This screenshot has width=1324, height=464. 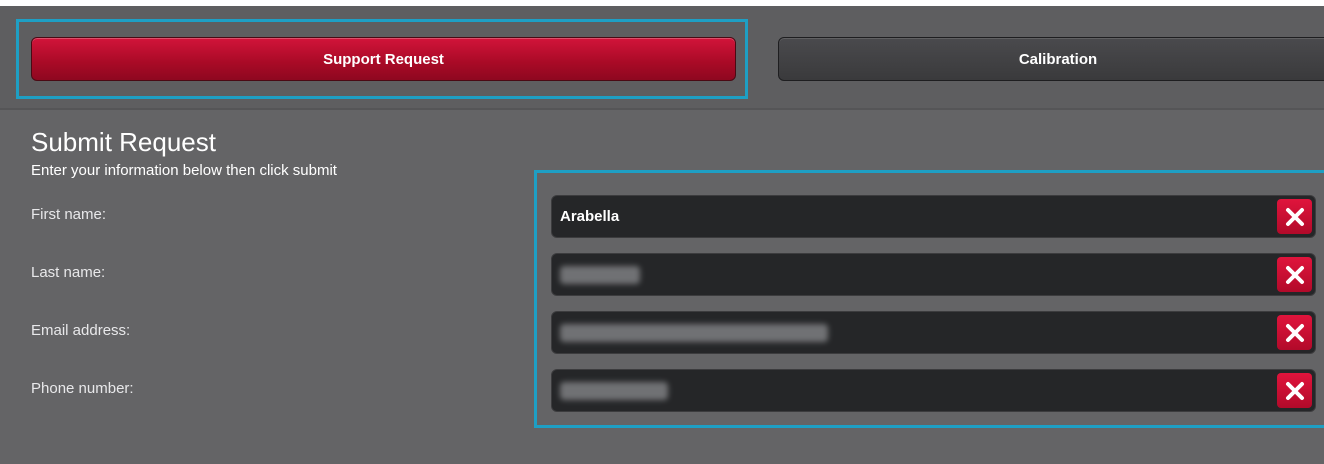 What do you see at coordinates (123, 142) in the screenshot?
I see `page-title: Submit Request` at bounding box center [123, 142].